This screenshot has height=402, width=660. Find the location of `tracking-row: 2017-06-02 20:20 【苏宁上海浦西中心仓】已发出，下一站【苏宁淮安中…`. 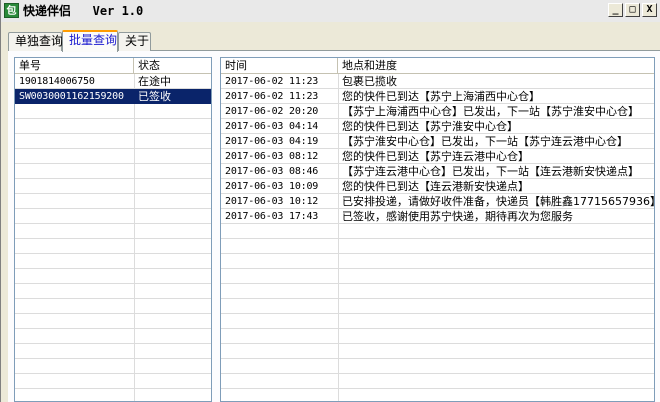

tracking-row: 2017-06-02 20:20 【苏宁上海浦西中心仓】已发出，下一站【苏宁淮安中… is located at coordinates (437, 111).